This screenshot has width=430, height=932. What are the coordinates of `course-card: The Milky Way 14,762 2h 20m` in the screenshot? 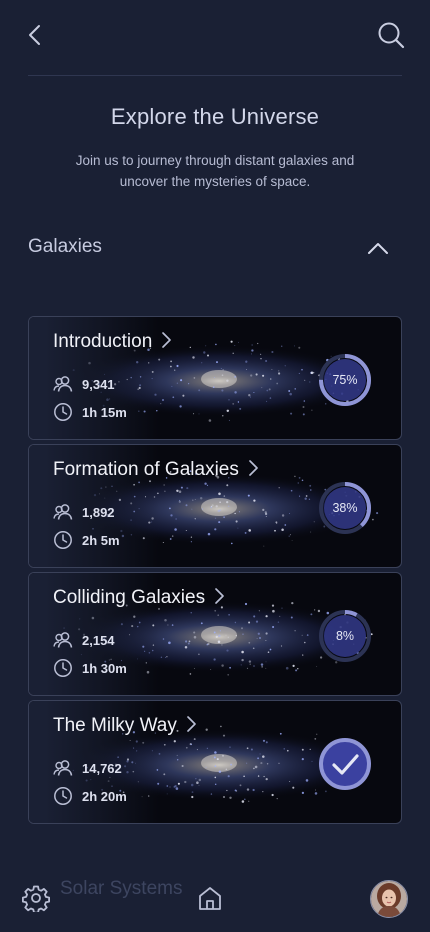 It's located at (215, 762).